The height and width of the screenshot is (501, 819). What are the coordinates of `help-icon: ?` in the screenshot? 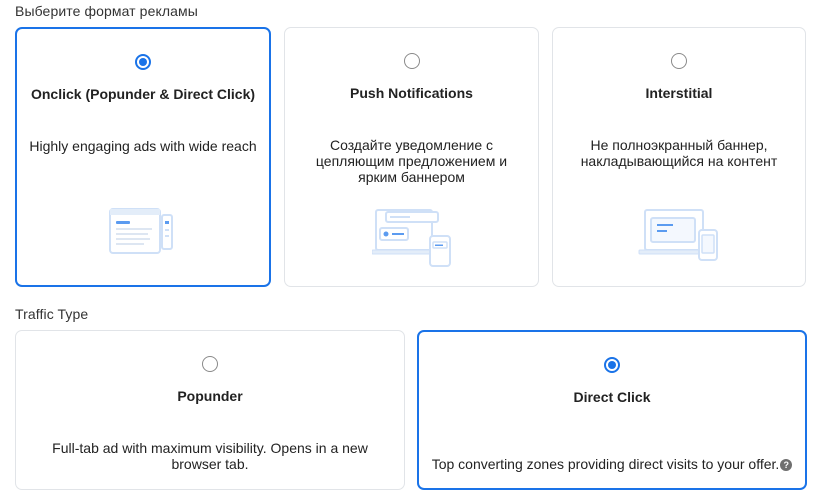 It's located at (786, 465).